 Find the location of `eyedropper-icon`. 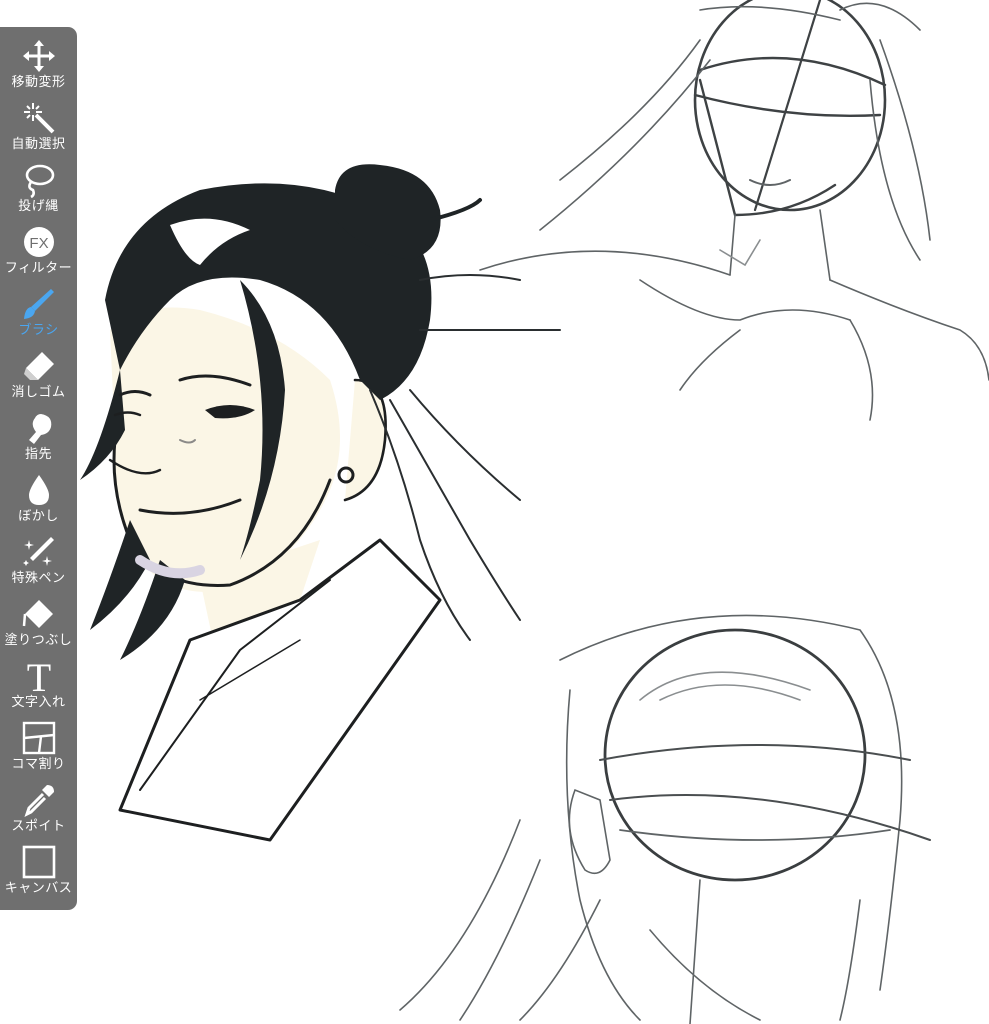

eyedropper-icon is located at coordinates (39, 800).